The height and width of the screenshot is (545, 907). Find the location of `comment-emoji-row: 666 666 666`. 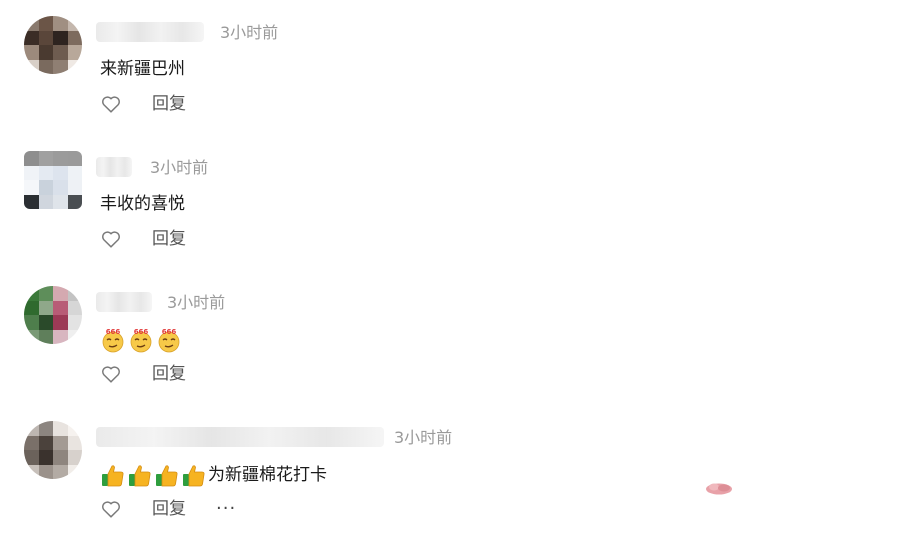

comment-emoji-row: 666 666 666 is located at coordinates (142, 340).